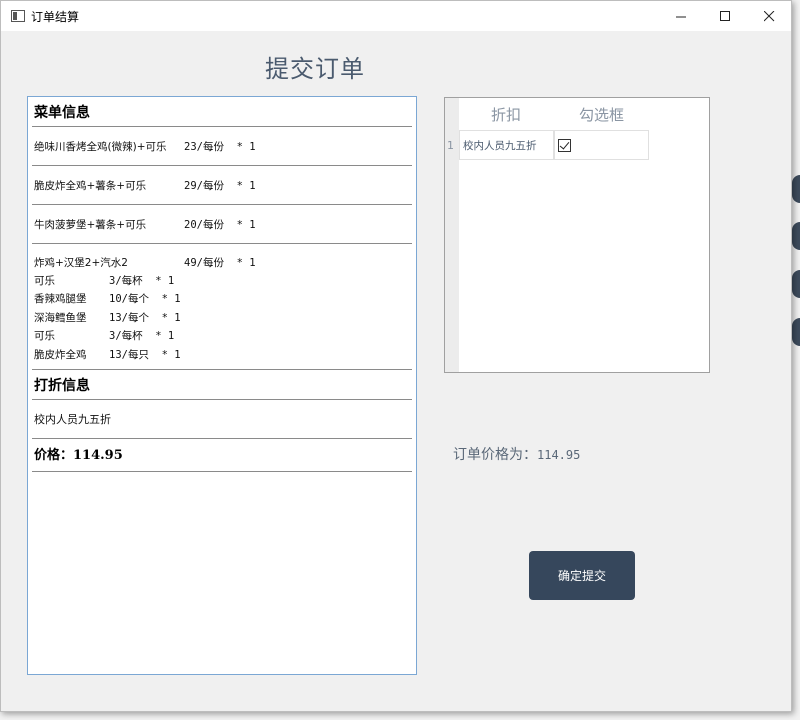 The width and height of the screenshot is (800, 720). Describe the element at coordinates (81, 262) in the screenshot. I see `combo-name: 炸鸡+汉堡2+汽水2` at that location.